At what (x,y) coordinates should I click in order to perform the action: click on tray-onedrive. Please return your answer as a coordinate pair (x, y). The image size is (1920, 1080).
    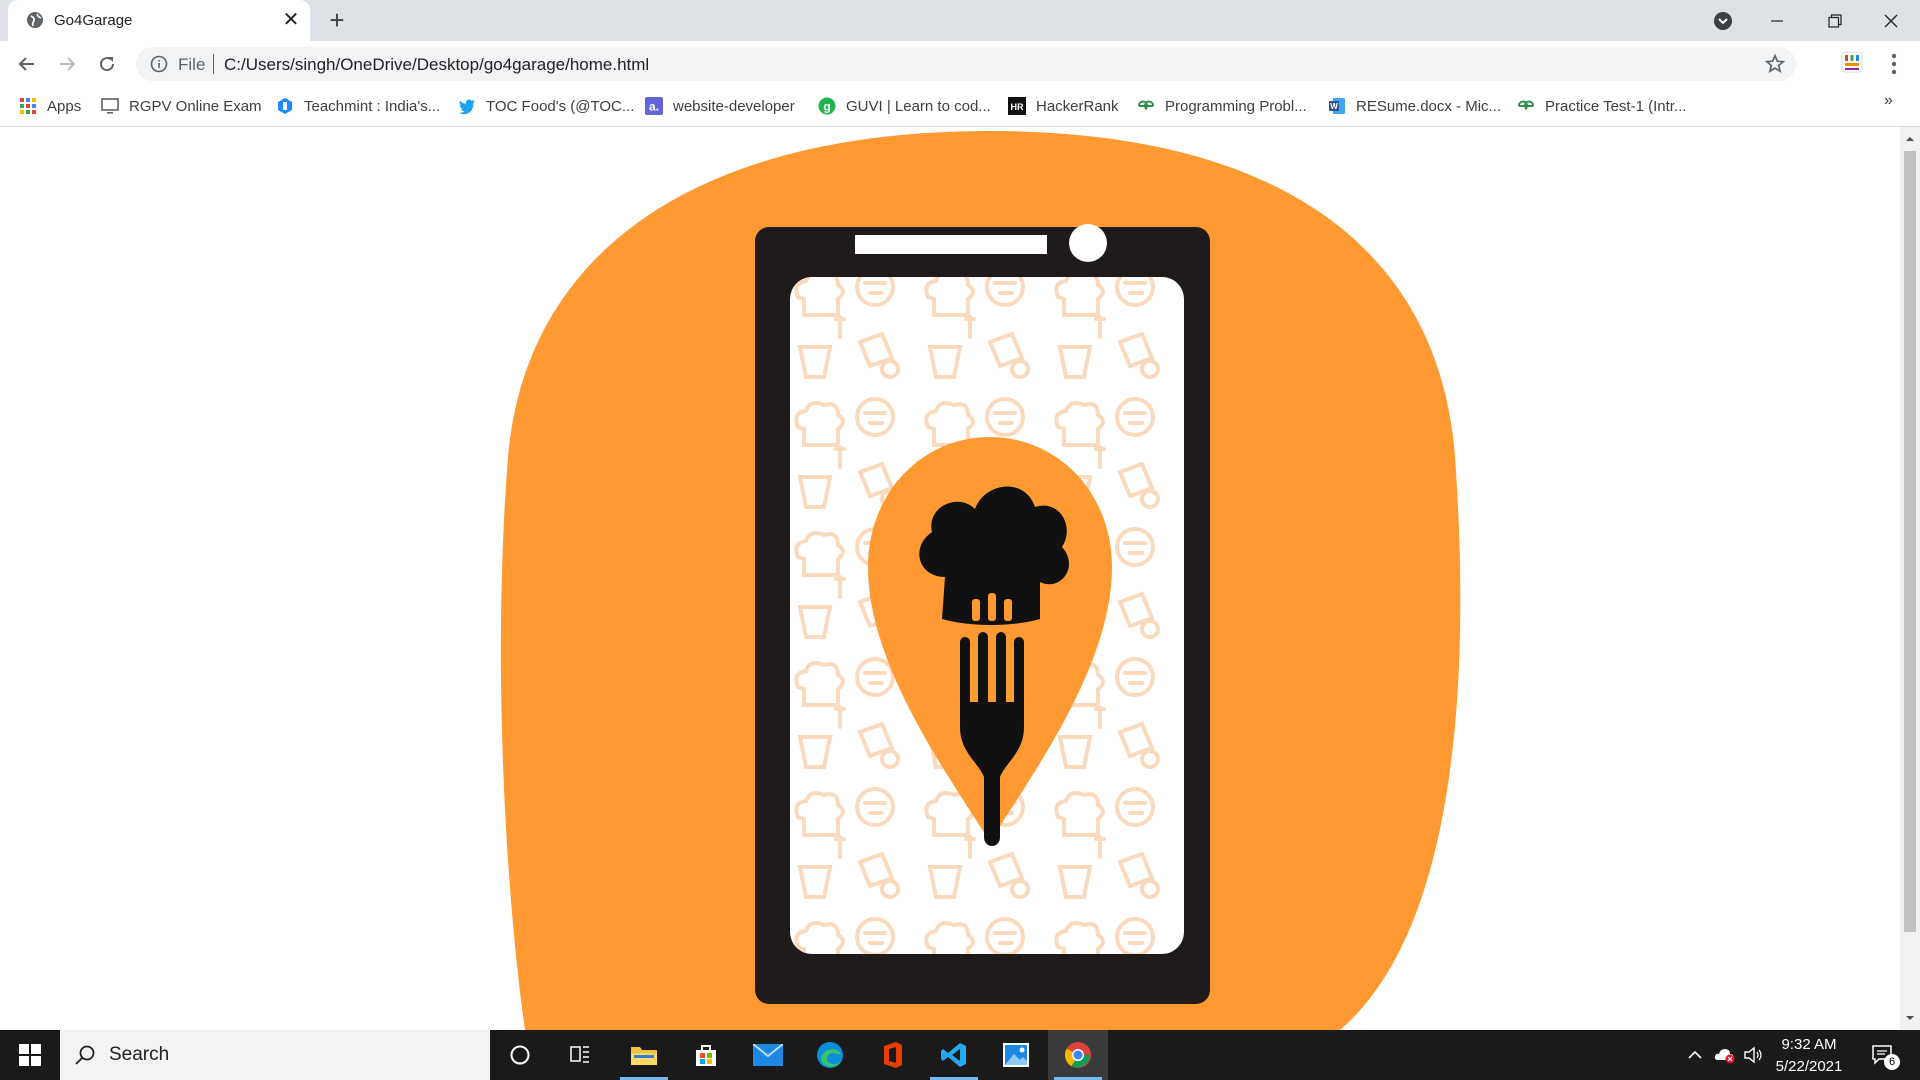
    Looking at the image, I should click on (1725, 1055).